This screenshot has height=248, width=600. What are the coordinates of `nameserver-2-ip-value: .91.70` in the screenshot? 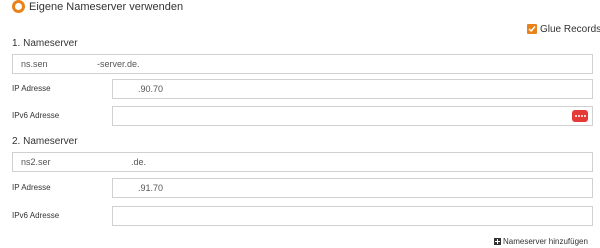 It's located at (151, 188).